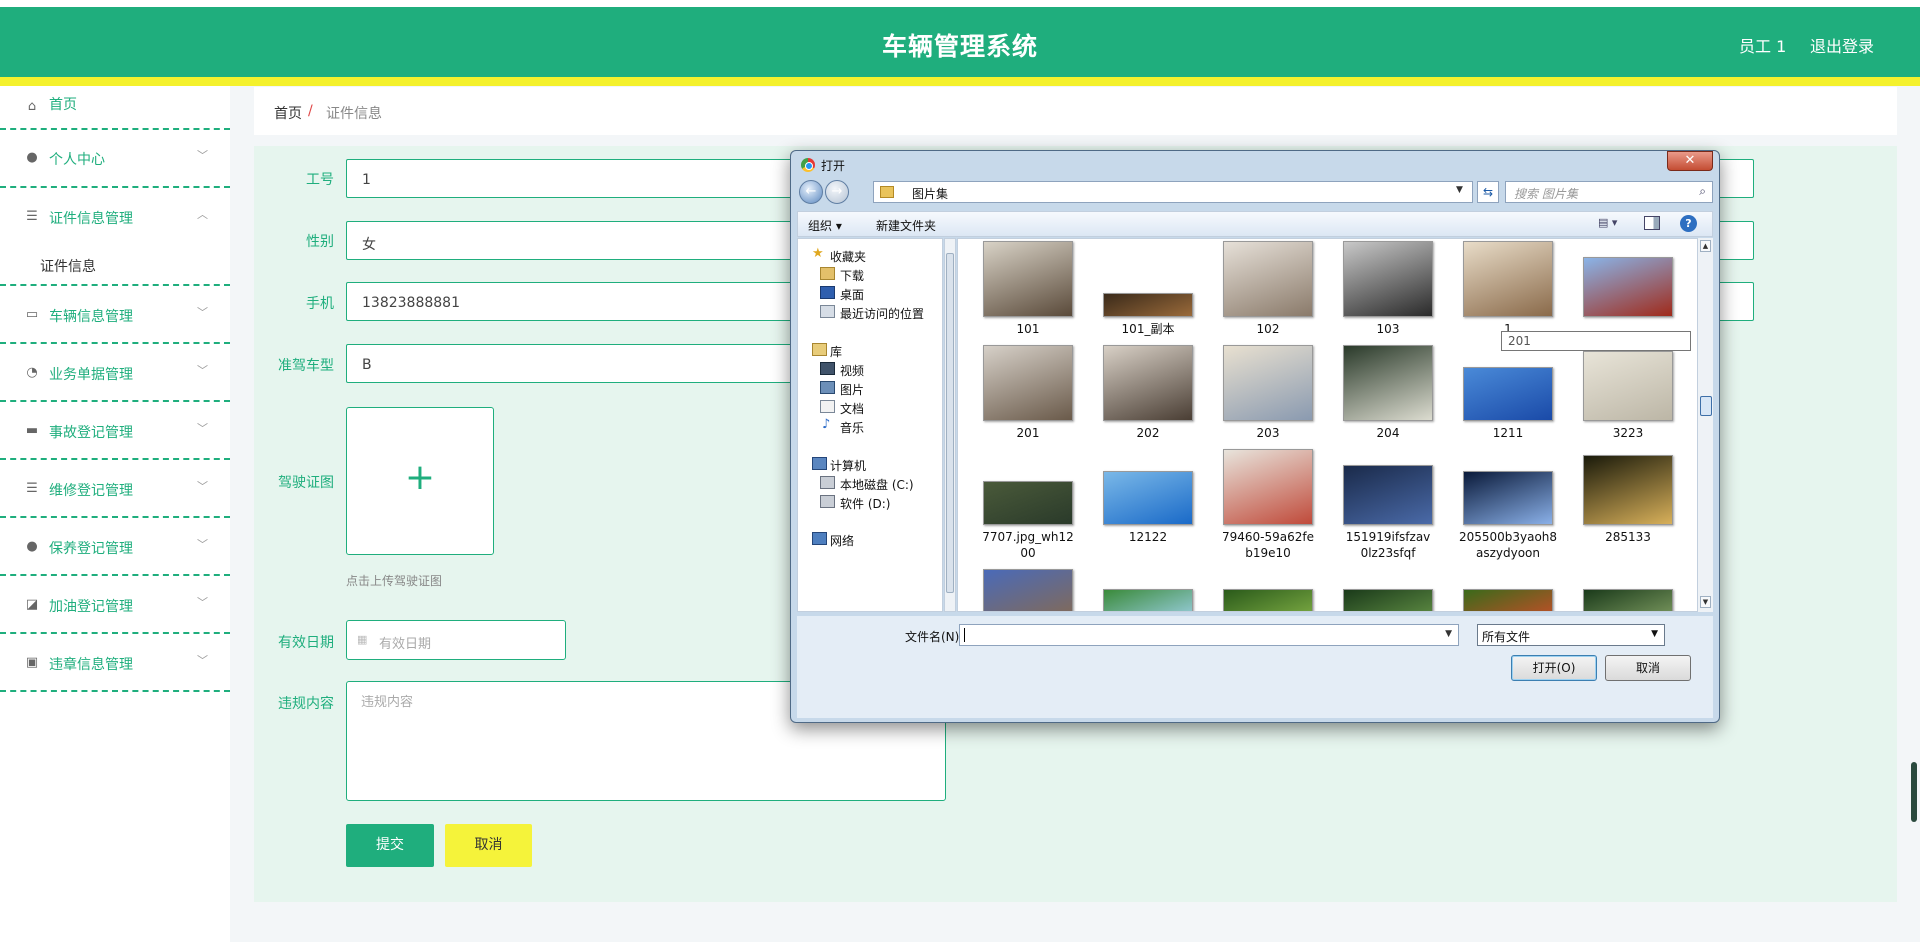  Describe the element at coordinates (91, 607) in the screenshot. I see `sidebar-item-label: 加油登记管理` at that location.